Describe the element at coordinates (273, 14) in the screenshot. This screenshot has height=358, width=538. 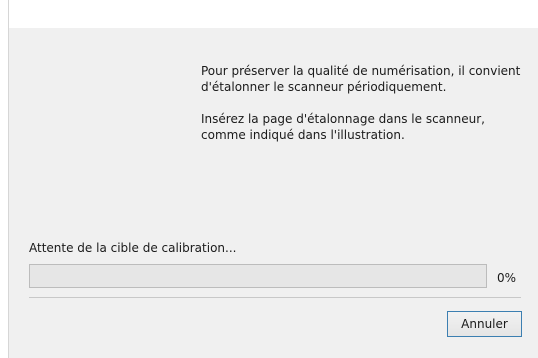
I see `title-bar` at that location.